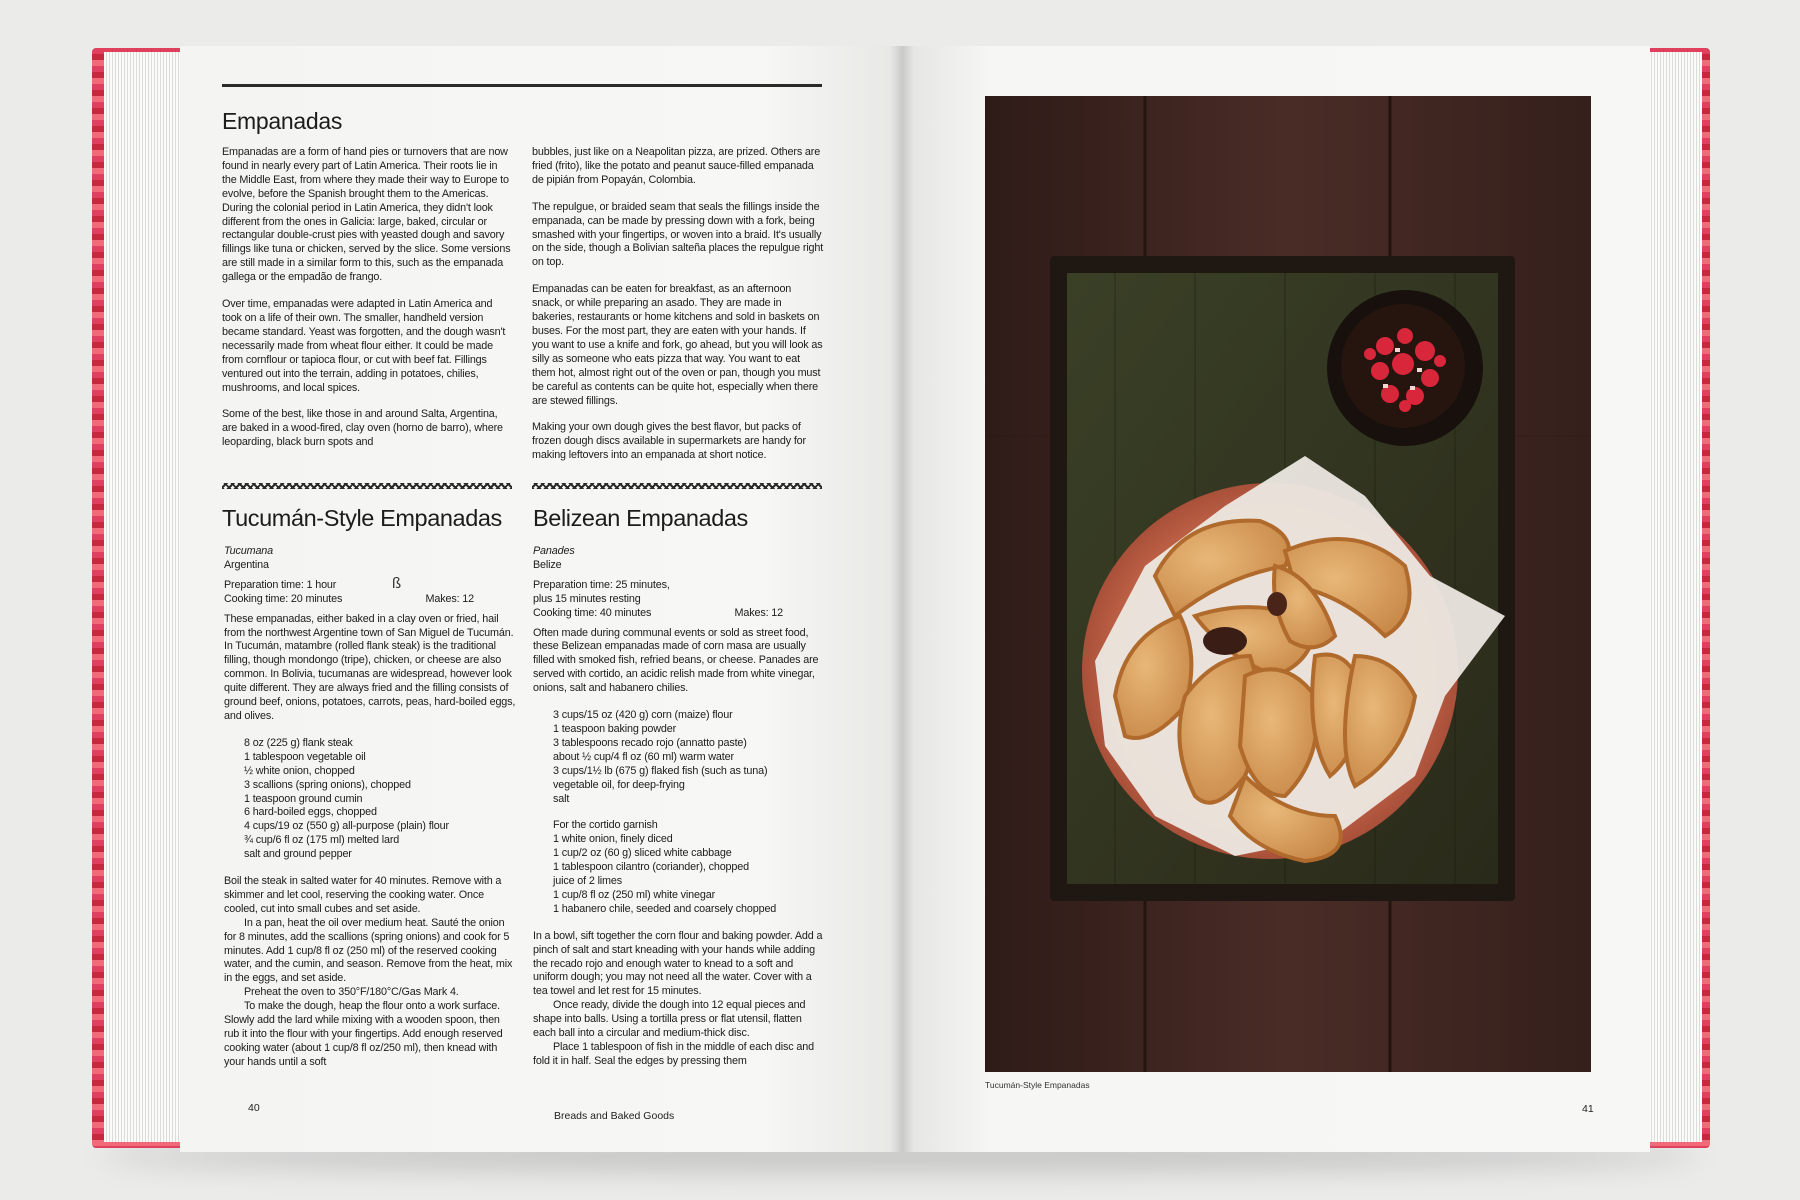 The image size is (1800, 1200). I want to click on ingredient: 8 oz (225 g) flank steak, so click(298, 742).